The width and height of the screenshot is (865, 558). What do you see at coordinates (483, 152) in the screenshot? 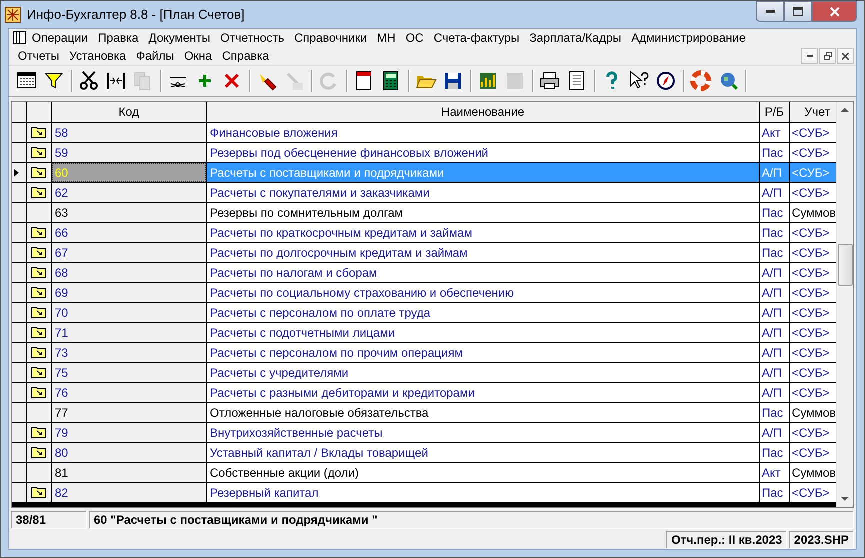
I see `name-cell: Резервы под обесценение финансовых вложений` at bounding box center [483, 152].